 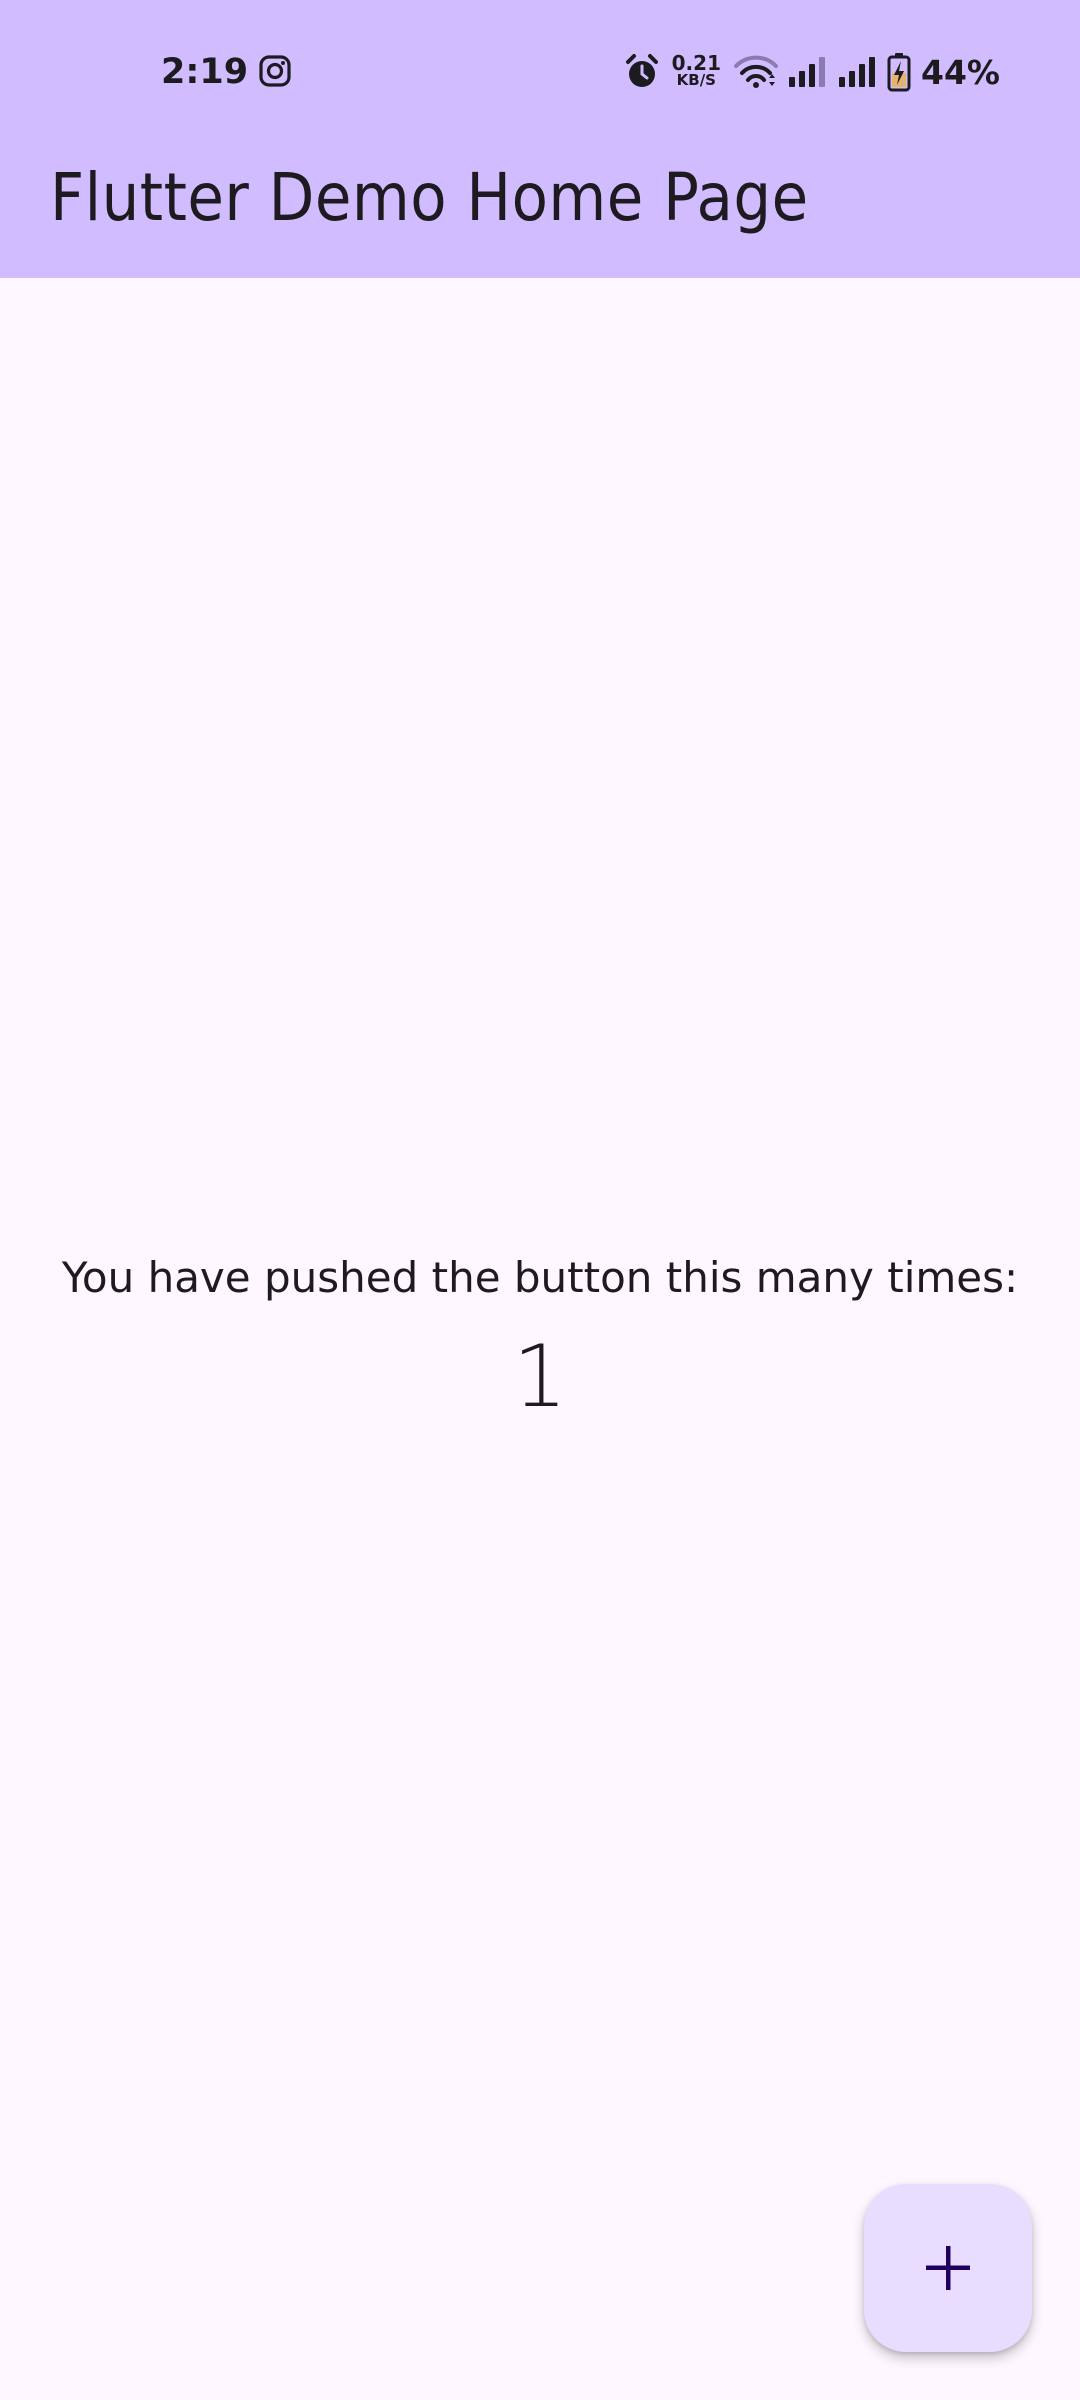 What do you see at coordinates (205, 72) in the screenshot?
I see `status-time: 2:19` at bounding box center [205, 72].